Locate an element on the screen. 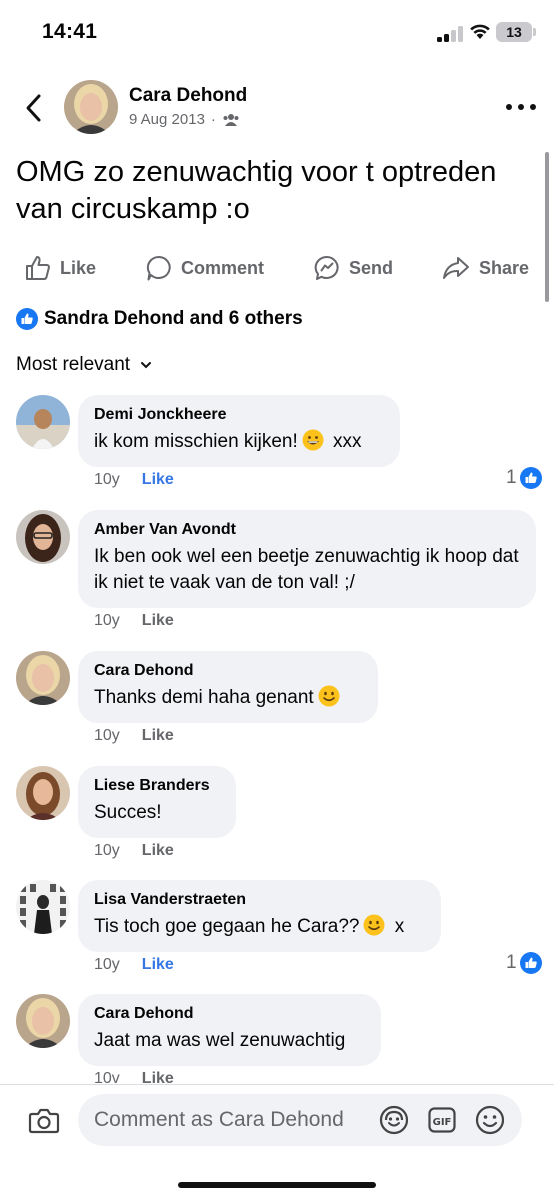  back-button is located at coordinates (33, 108).